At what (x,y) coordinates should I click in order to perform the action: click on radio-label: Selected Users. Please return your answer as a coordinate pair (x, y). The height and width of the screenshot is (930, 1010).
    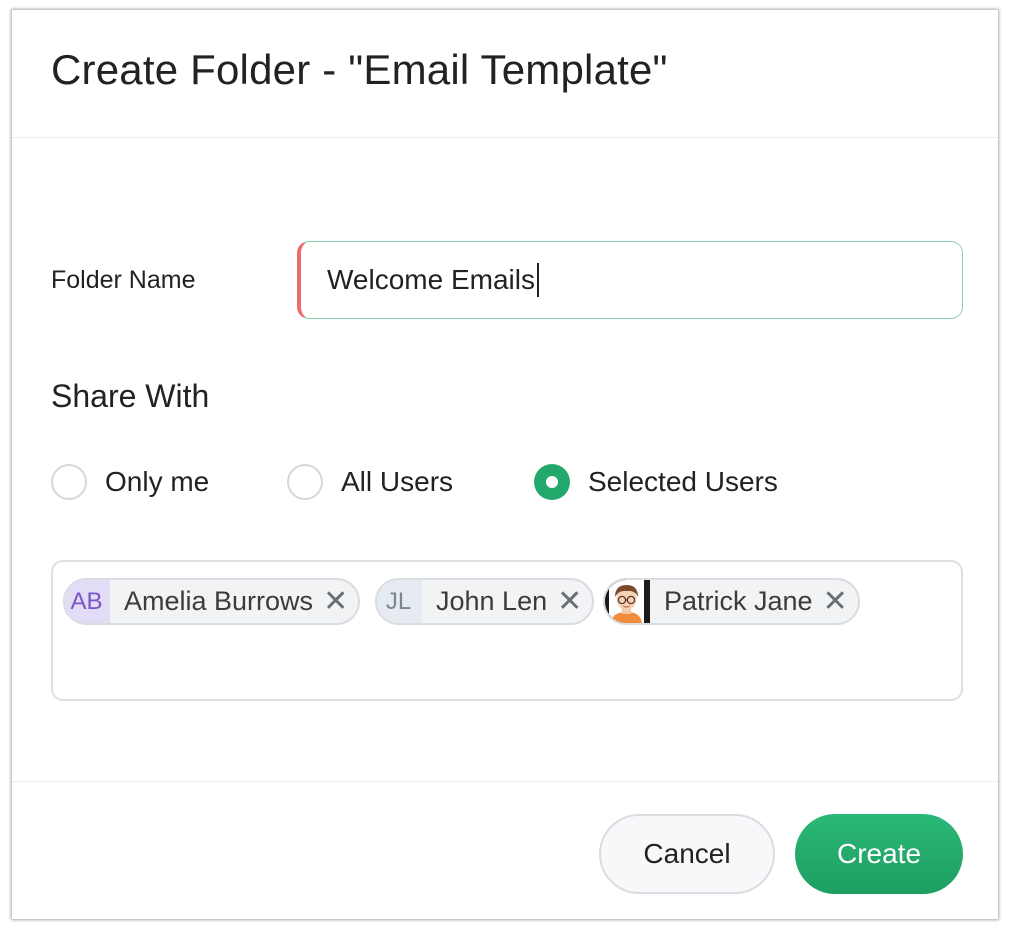
    Looking at the image, I should click on (683, 481).